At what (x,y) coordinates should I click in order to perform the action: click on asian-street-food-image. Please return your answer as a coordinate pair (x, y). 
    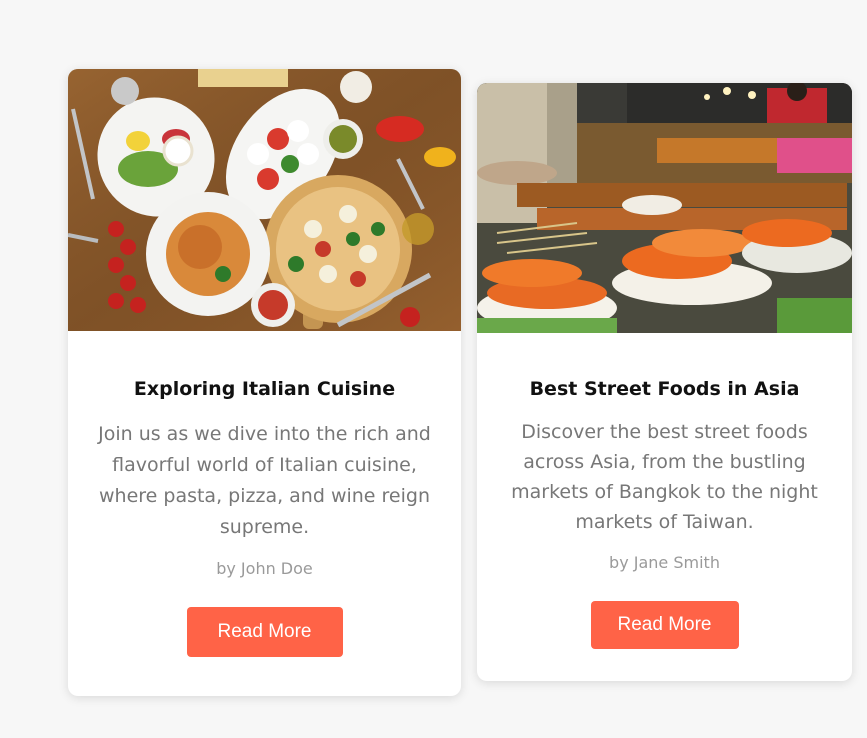
    Looking at the image, I should click on (664, 208).